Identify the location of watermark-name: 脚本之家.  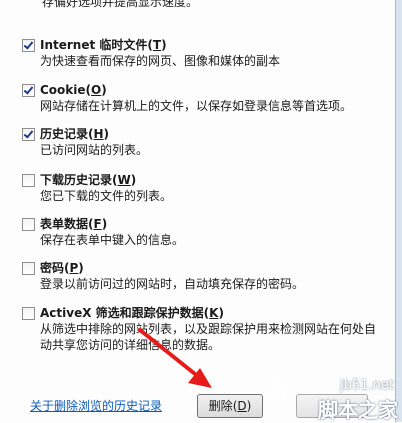
(358, 410).